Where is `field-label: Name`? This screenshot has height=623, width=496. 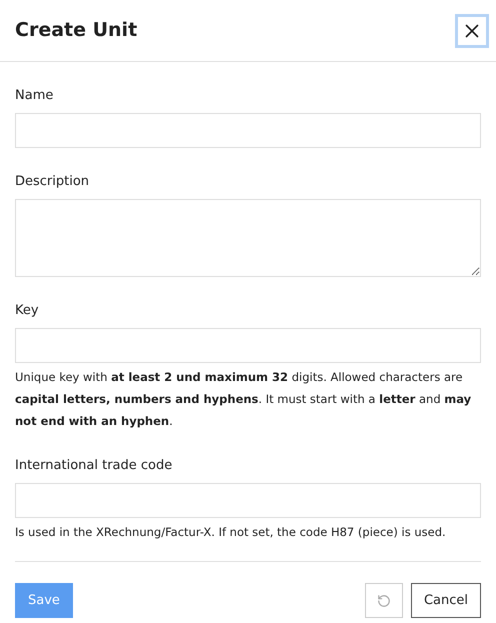 field-label: Name is located at coordinates (34, 96).